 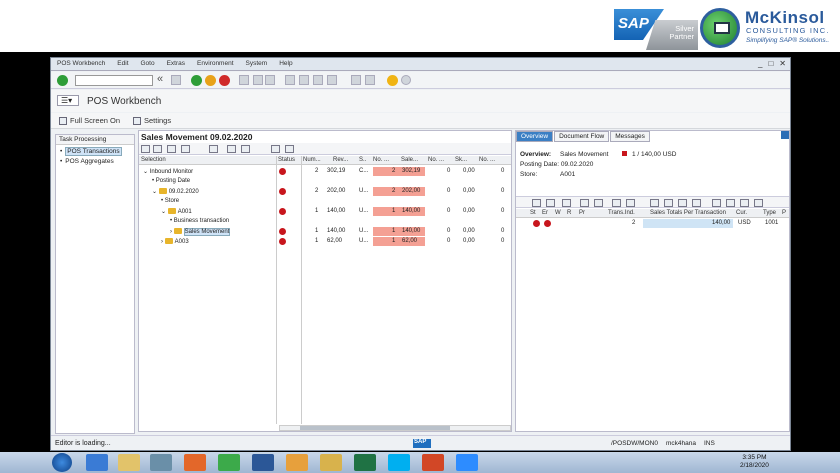 What do you see at coordinates (332, 80) in the screenshot?
I see `last-page-icon` at bounding box center [332, 80].